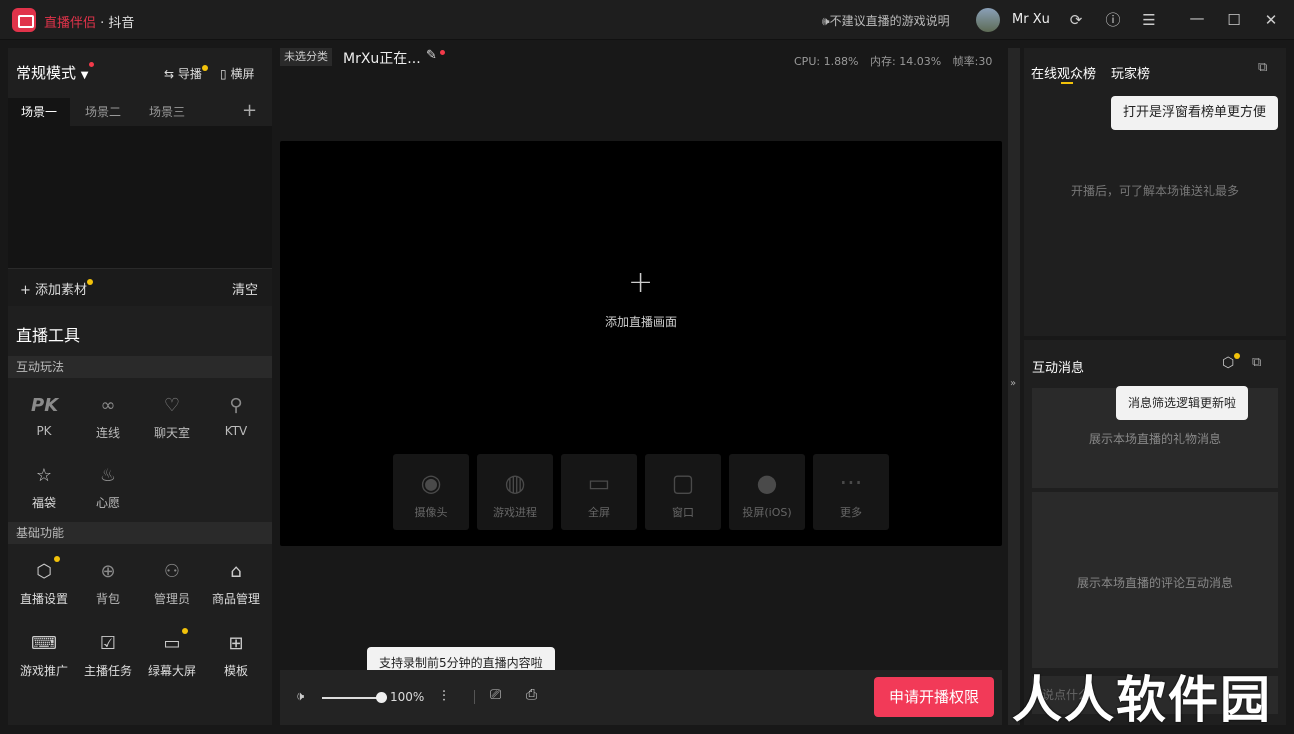  What do you see at coordinates (431, 55) in the screenshot?
I see `edit-title-icon: ✎` at bounding box center [431, 55].